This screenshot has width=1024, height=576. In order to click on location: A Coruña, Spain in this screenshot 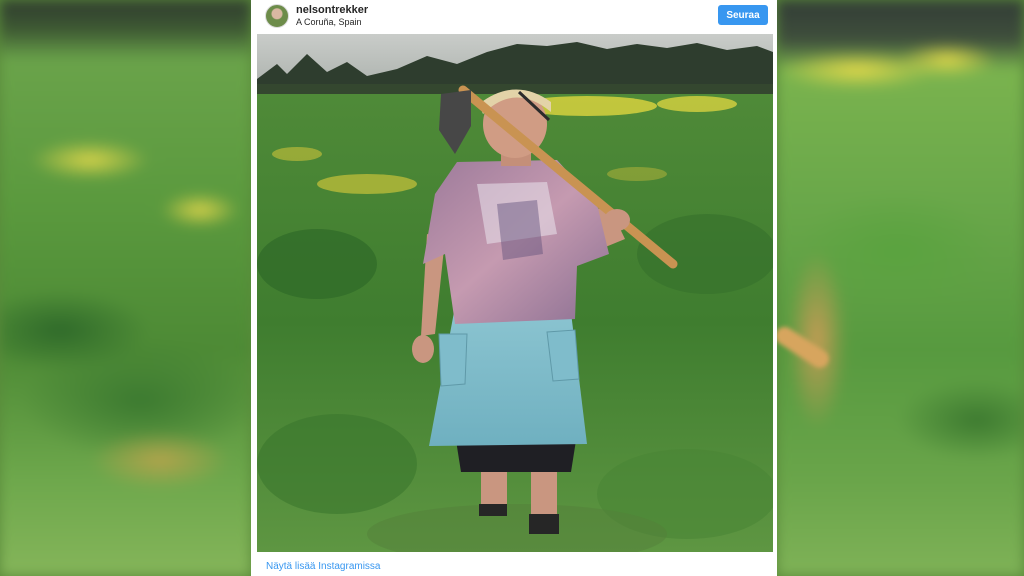, I will do `click(329, 22)`.